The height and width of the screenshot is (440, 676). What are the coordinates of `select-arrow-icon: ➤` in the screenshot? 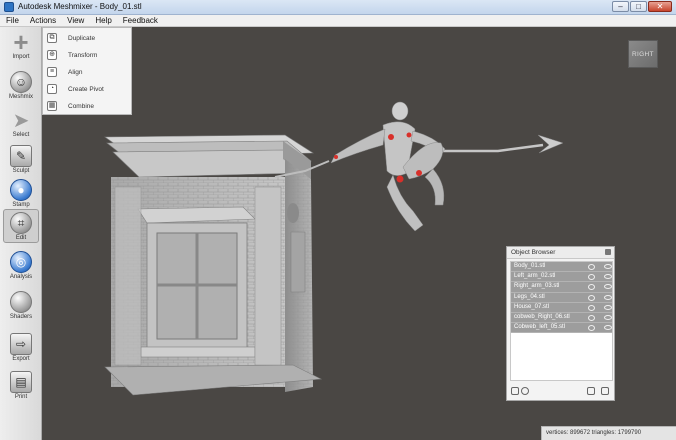 It's located at (21, 120).